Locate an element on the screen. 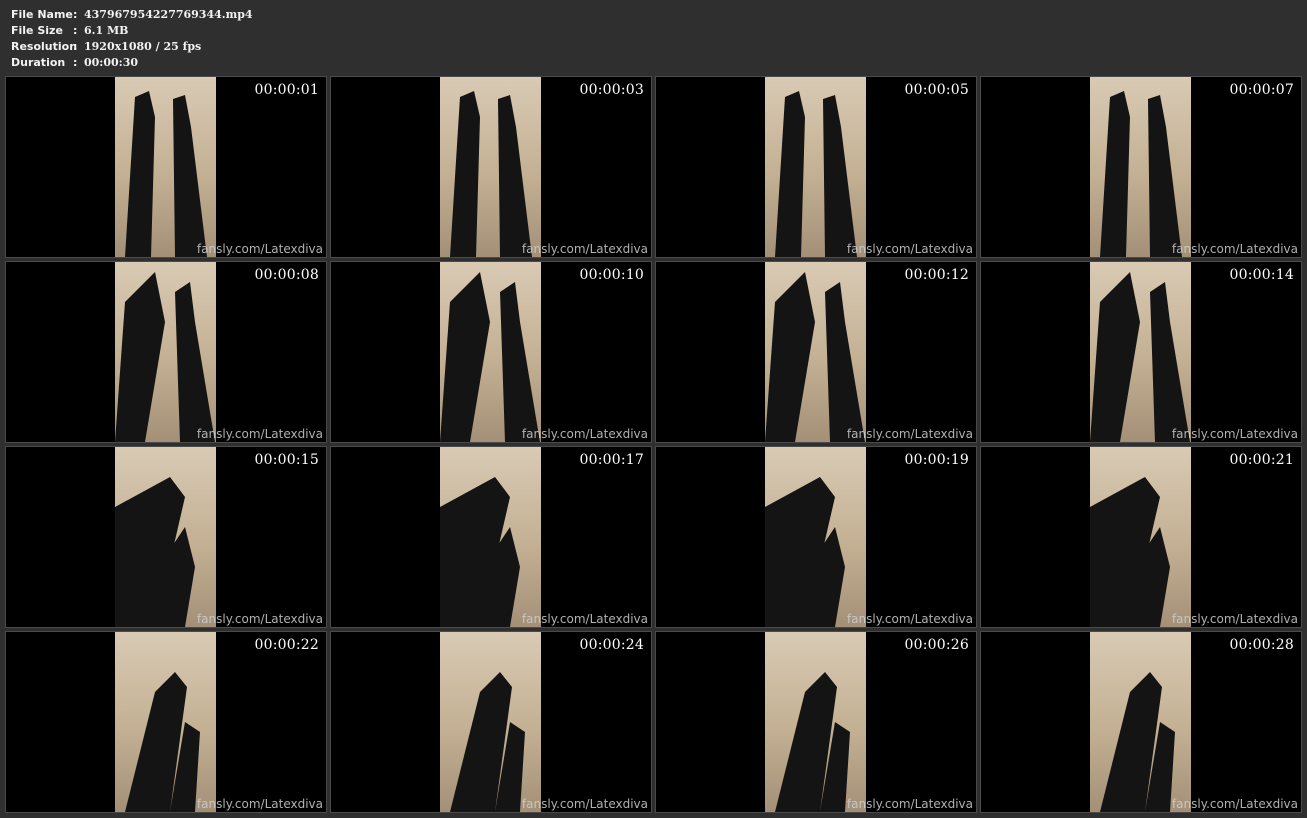  video-thumbnail: 00:00:17 fansly.com/Latexdiva is located at coordinates (491, 537).